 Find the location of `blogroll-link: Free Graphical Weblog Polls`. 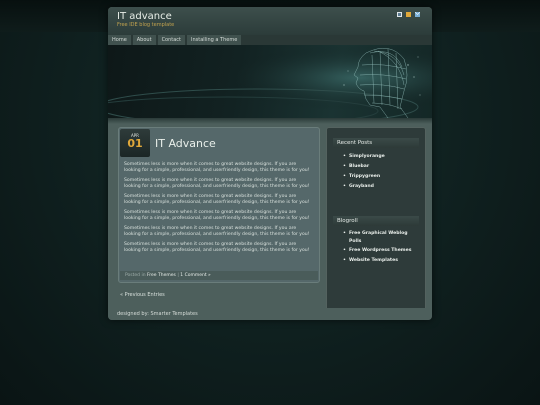

blogroll-link: Free Graphical Weblog Polls is located at coordinates (376, 238).